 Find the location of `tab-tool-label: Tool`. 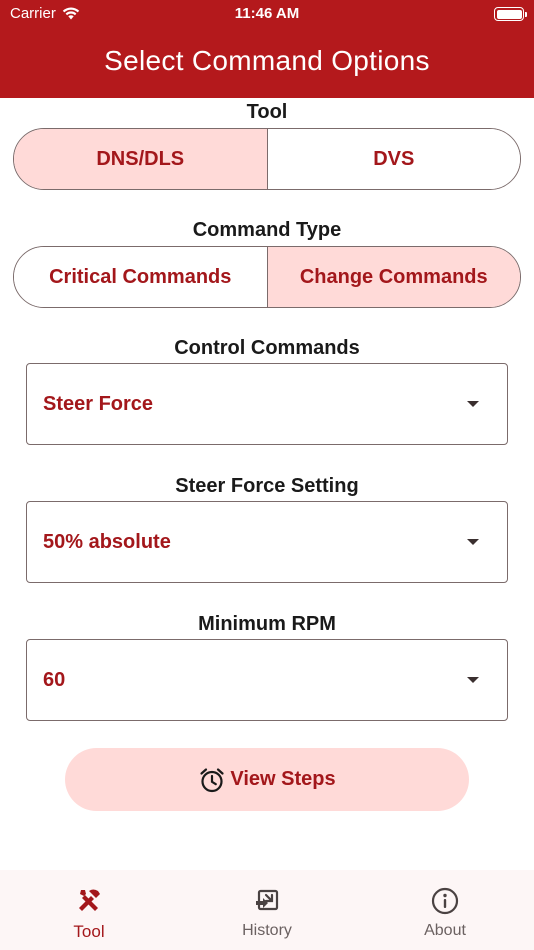

tab-tool-label: Tool is located at coordinates (89, 931).